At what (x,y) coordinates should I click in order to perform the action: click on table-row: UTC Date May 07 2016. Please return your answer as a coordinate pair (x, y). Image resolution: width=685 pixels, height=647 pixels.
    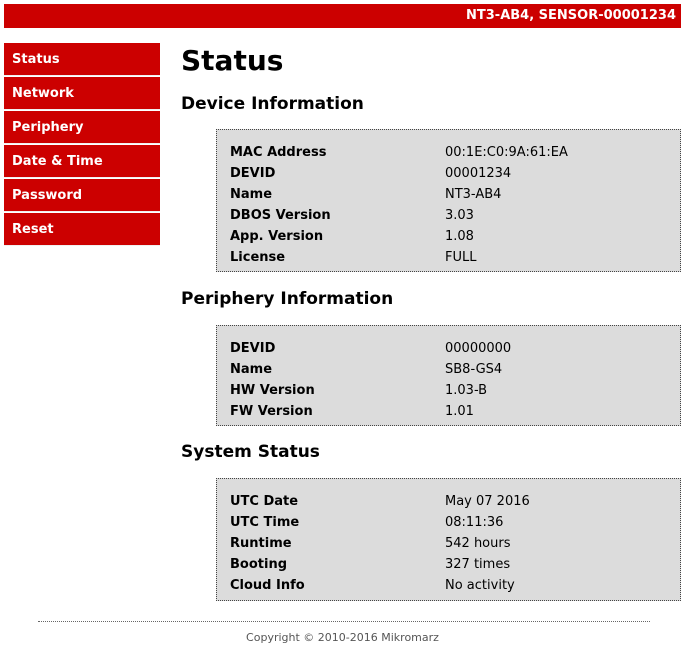
    Looking at the image, I should click on (448, 501).